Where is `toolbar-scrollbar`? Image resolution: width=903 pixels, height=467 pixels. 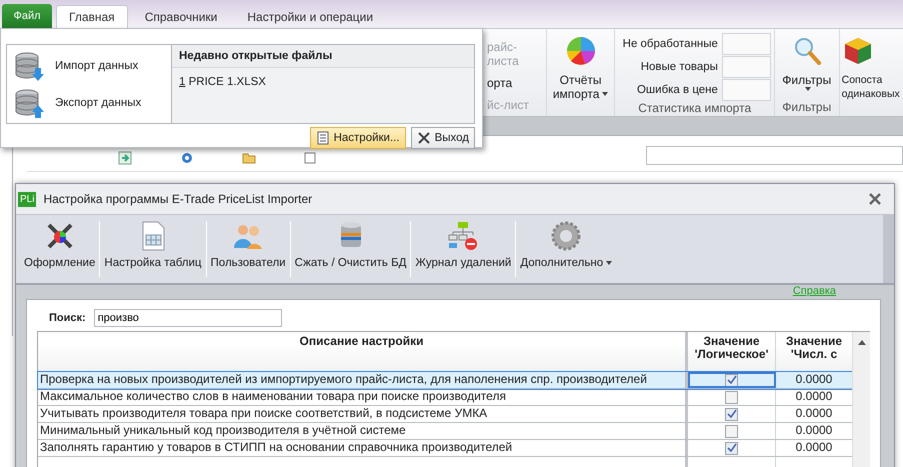
toolbar-scrollbar is located at coordinates (888, 249).